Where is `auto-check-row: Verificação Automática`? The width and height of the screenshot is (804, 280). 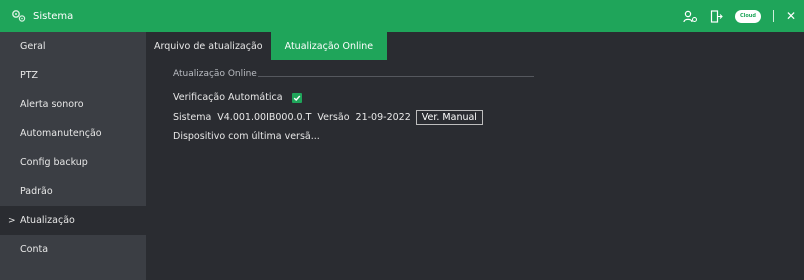 auto-check-row: Verificação Automática is located at coordinates (237, 97).